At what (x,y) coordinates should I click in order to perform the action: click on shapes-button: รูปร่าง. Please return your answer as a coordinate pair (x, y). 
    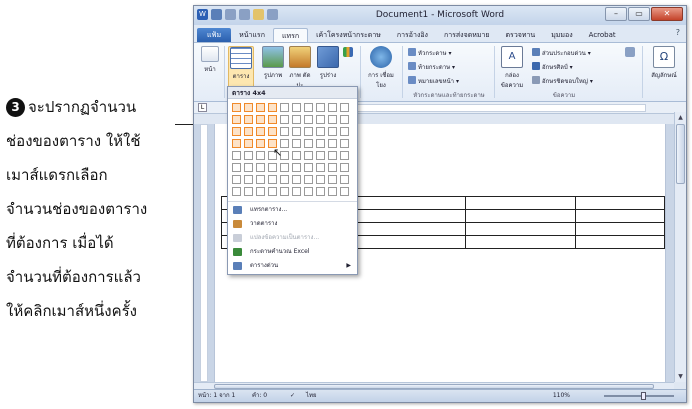
    Looking at the image, I should click on (328, 63).